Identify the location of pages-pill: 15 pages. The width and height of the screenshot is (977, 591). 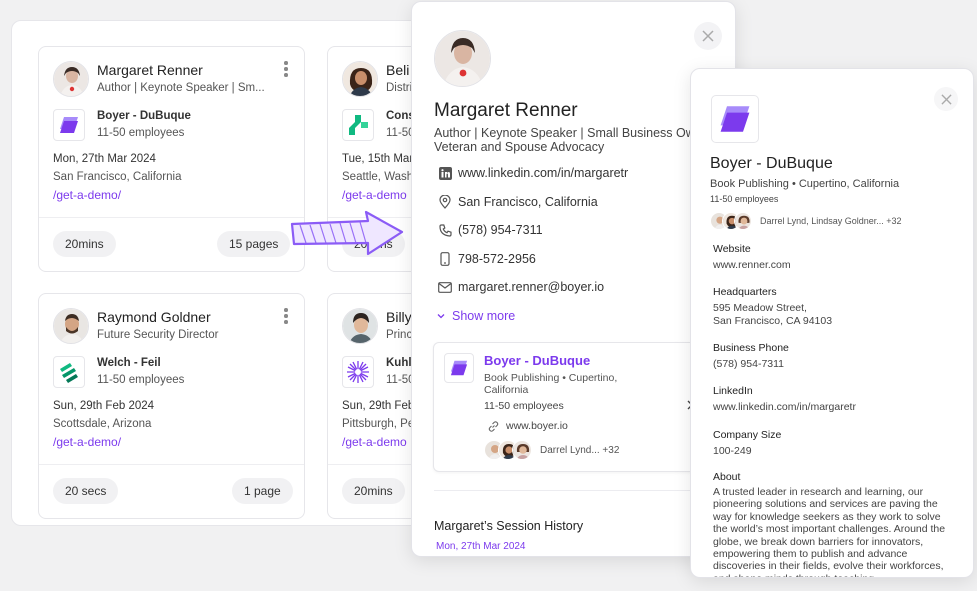
(254, 244).